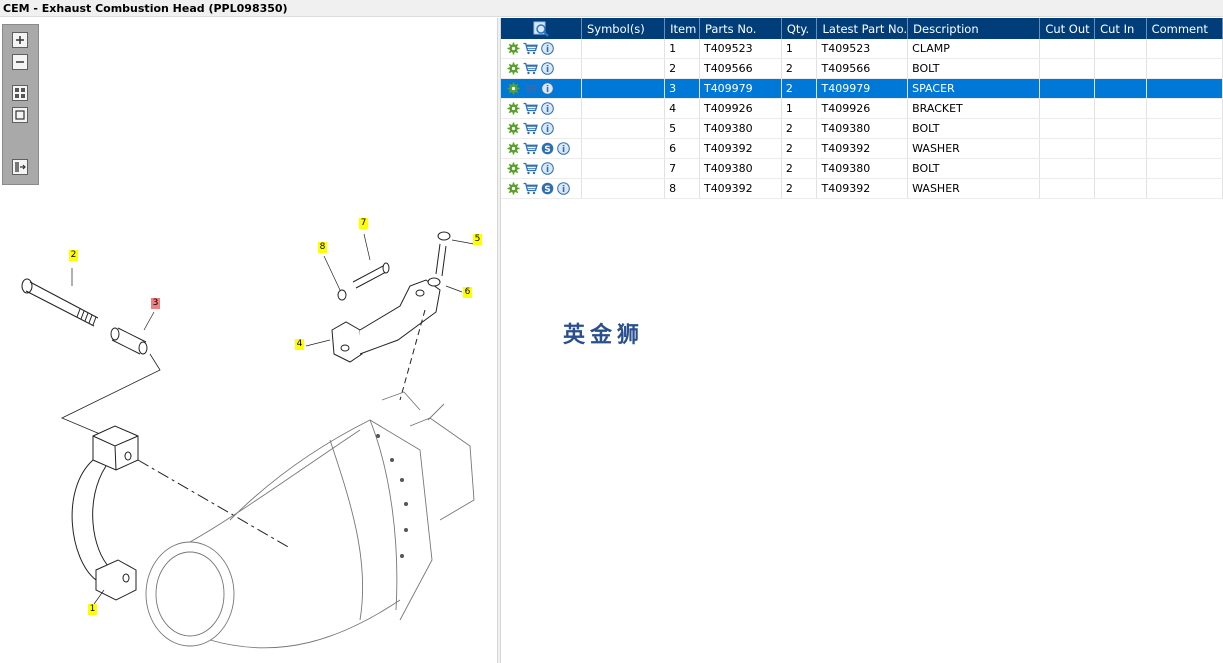 The width and height of the screenshot is (1223, 663). What do you see at coordinates (477, 239) in the screenshot?
I see `callout-5: 5` at bounding box center [477, 239].